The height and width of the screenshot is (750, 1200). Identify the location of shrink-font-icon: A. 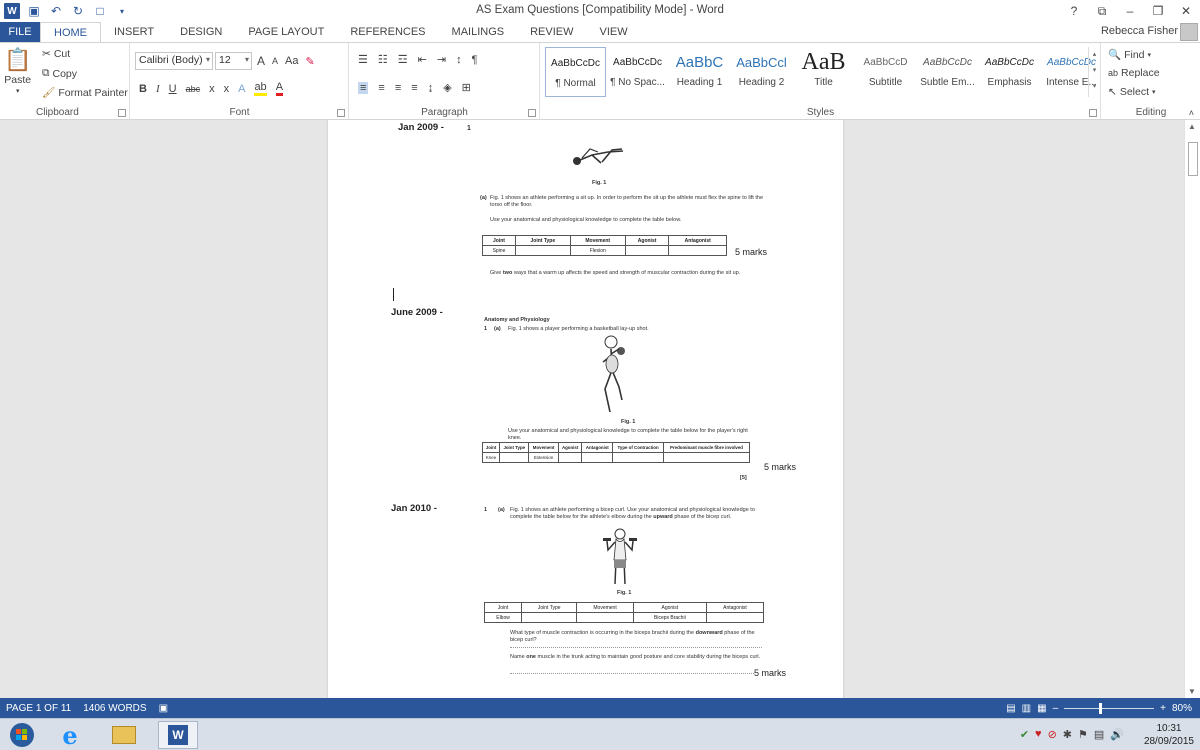
(275, 61).